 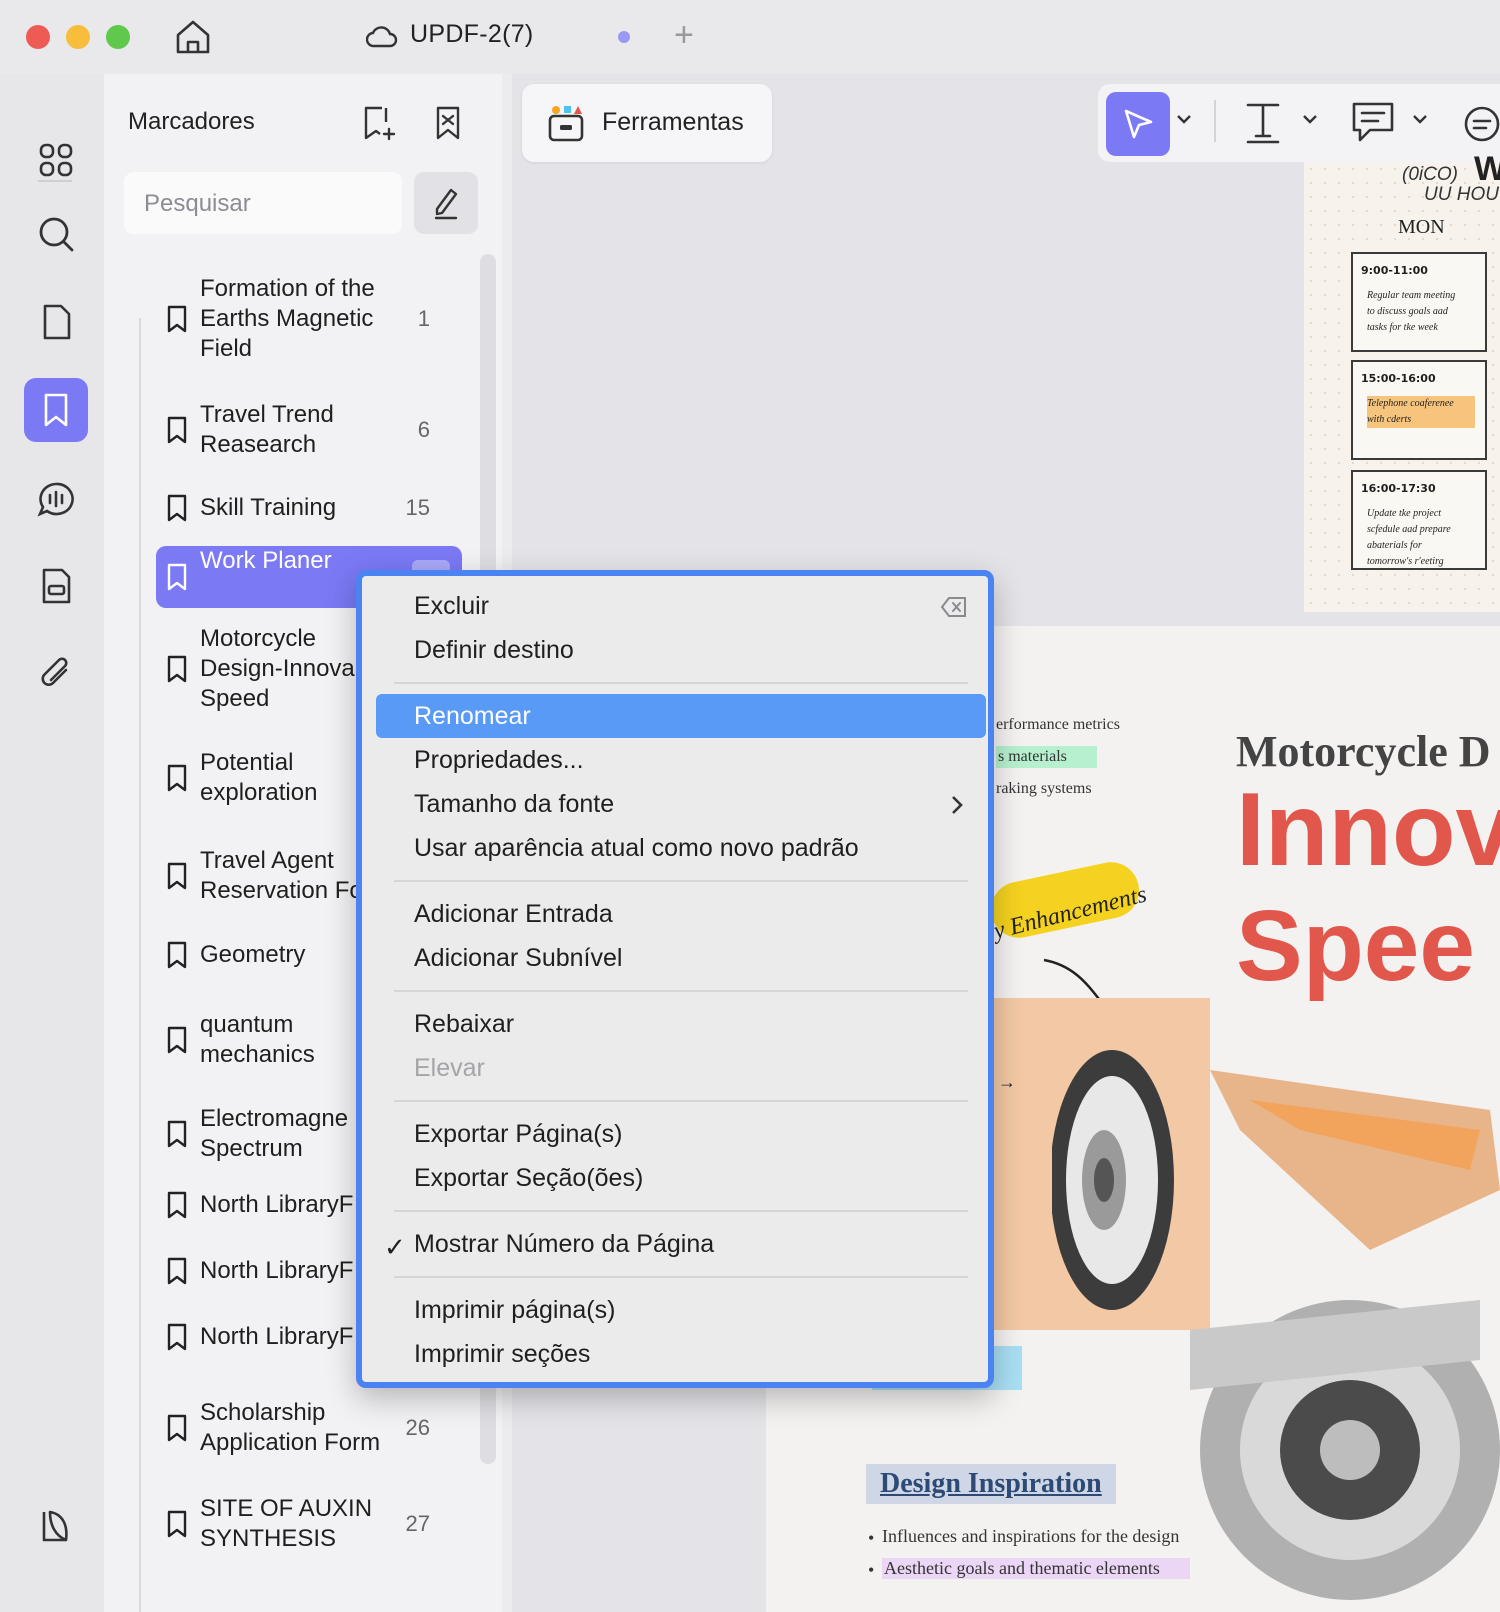 What do you see at coordinates (268, 507) in the screenshot?
I see `bookmark-label: Skill Training` at bounding box center [268, 507].